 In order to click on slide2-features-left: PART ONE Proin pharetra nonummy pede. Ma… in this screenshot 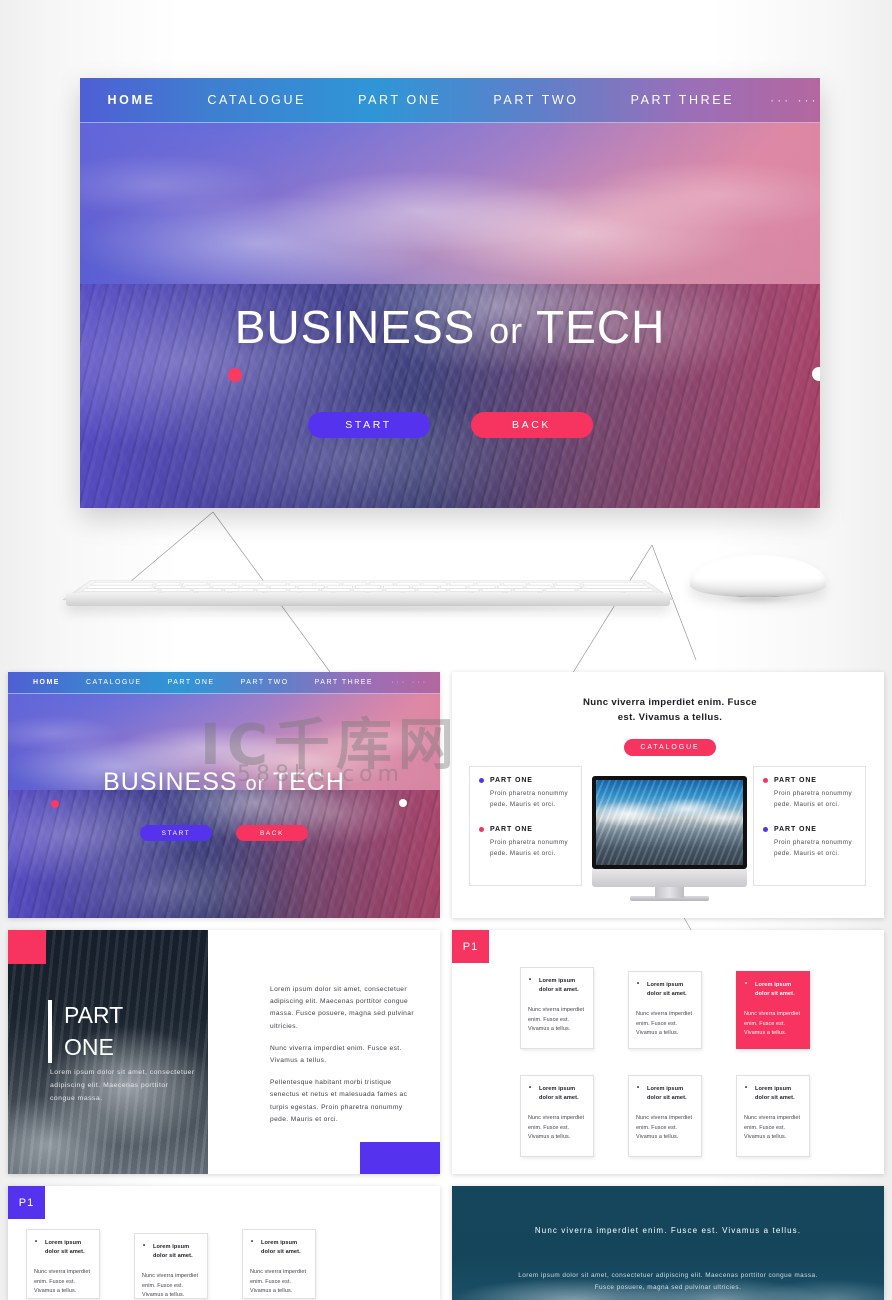, I will do `click(525, 826)`.